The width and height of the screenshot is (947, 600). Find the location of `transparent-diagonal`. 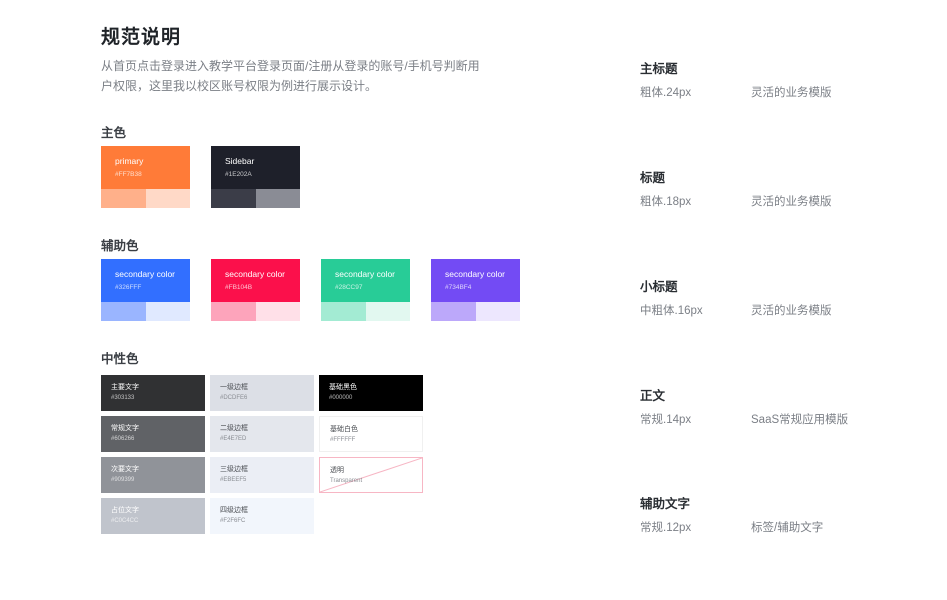

transparent-diagonal is located at coordinates (371, 475).